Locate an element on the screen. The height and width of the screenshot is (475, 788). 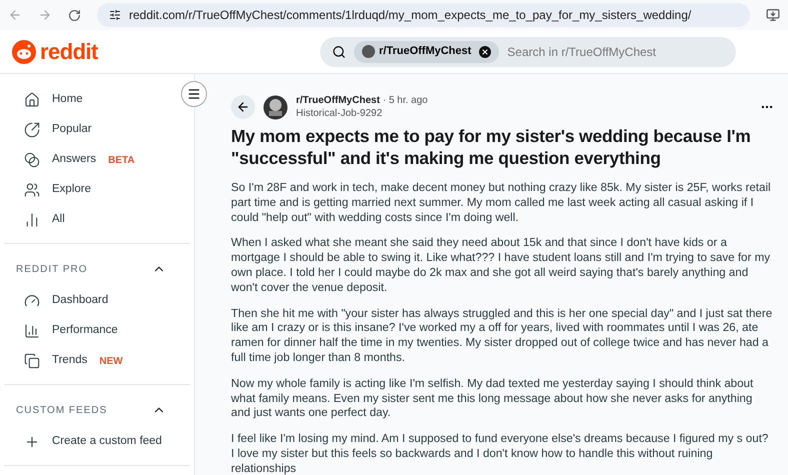
subreddit-chip: r/TrueOffMyChest is located at coordinates (427, 51).